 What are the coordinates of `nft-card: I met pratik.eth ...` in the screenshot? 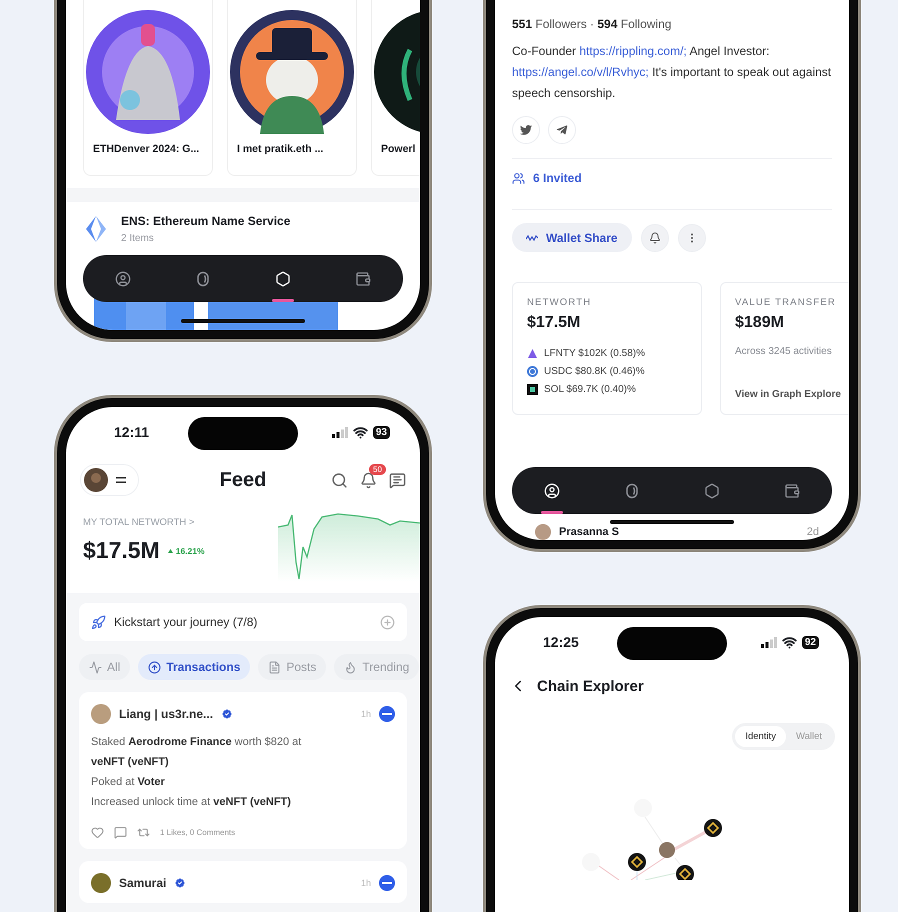 It's located at (292, 88).